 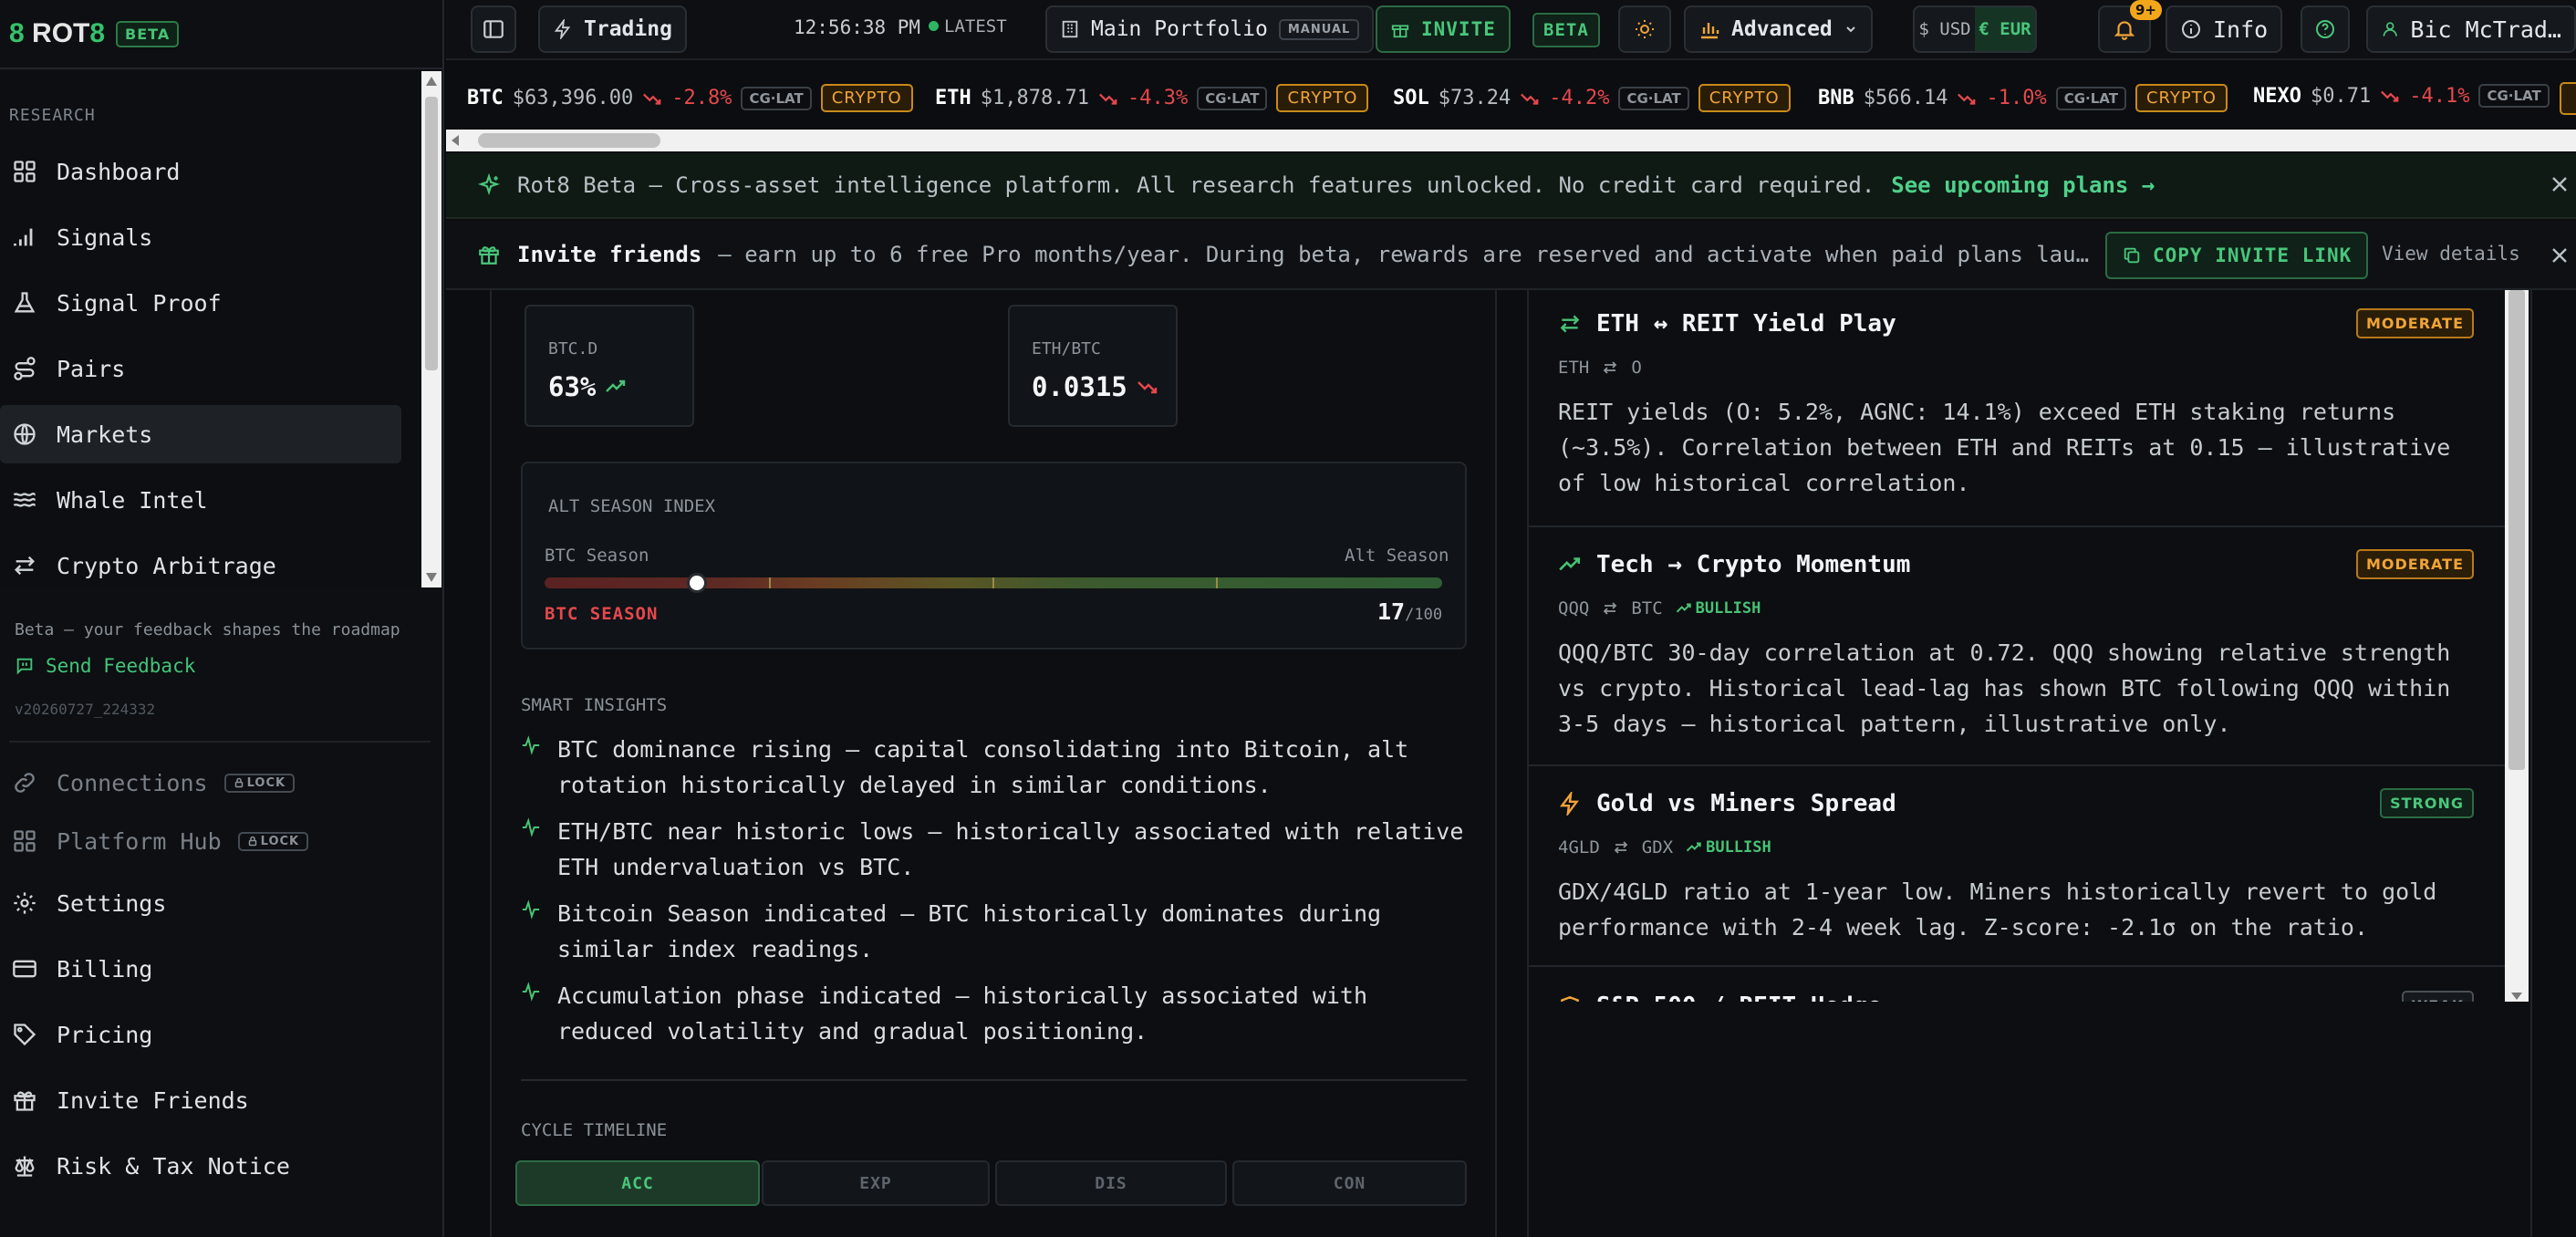 I want to click on sidebar-item-label: Signal Proof, so click(x=139, y=303).